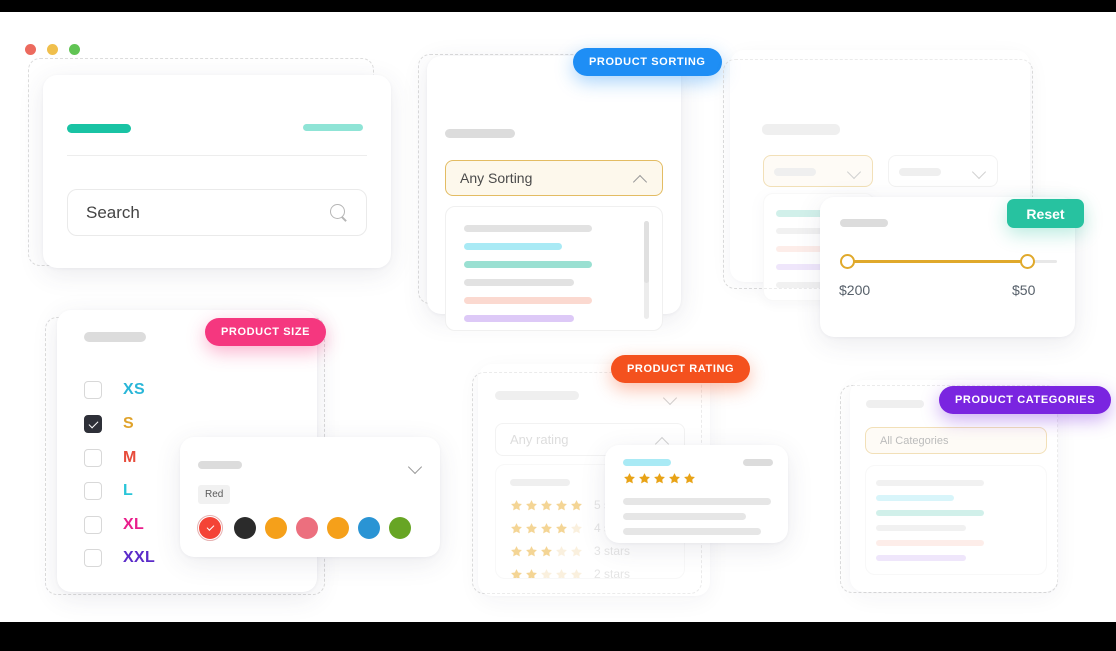  I want to click on rating-row-3: 3 stars, so click(570, 551).